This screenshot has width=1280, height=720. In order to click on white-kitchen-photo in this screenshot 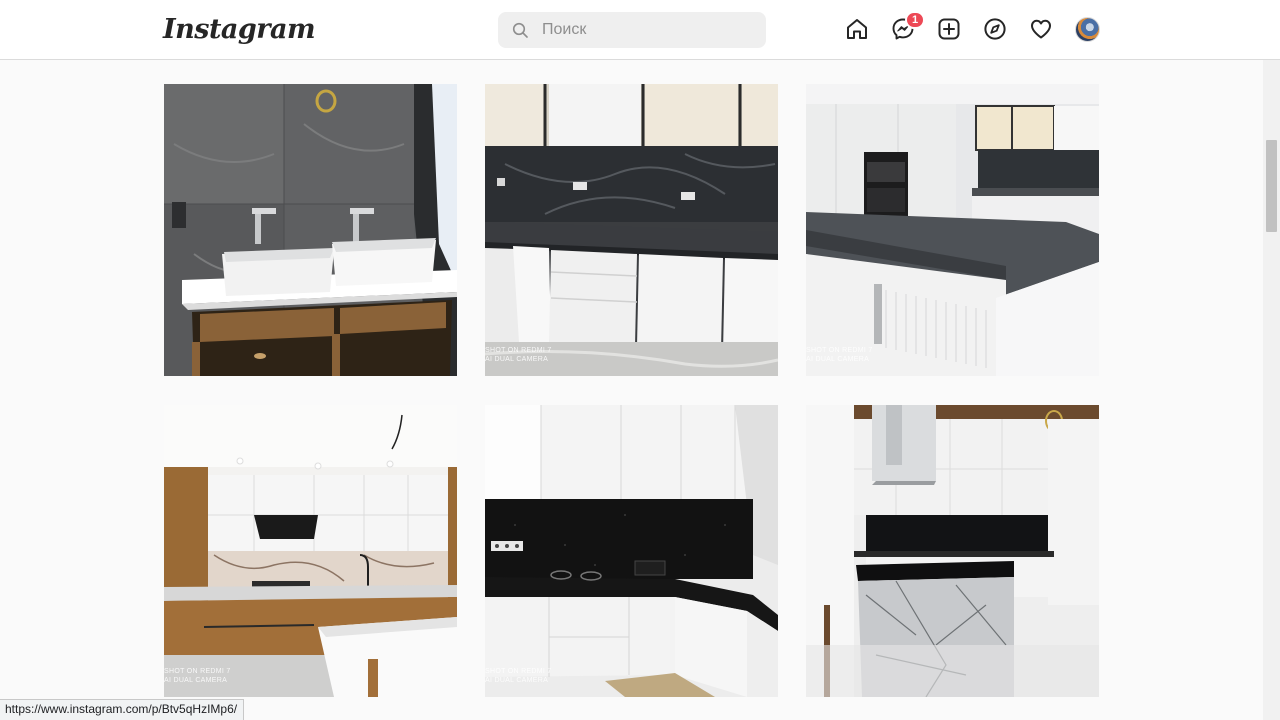, I will do `click(631, 230)`.